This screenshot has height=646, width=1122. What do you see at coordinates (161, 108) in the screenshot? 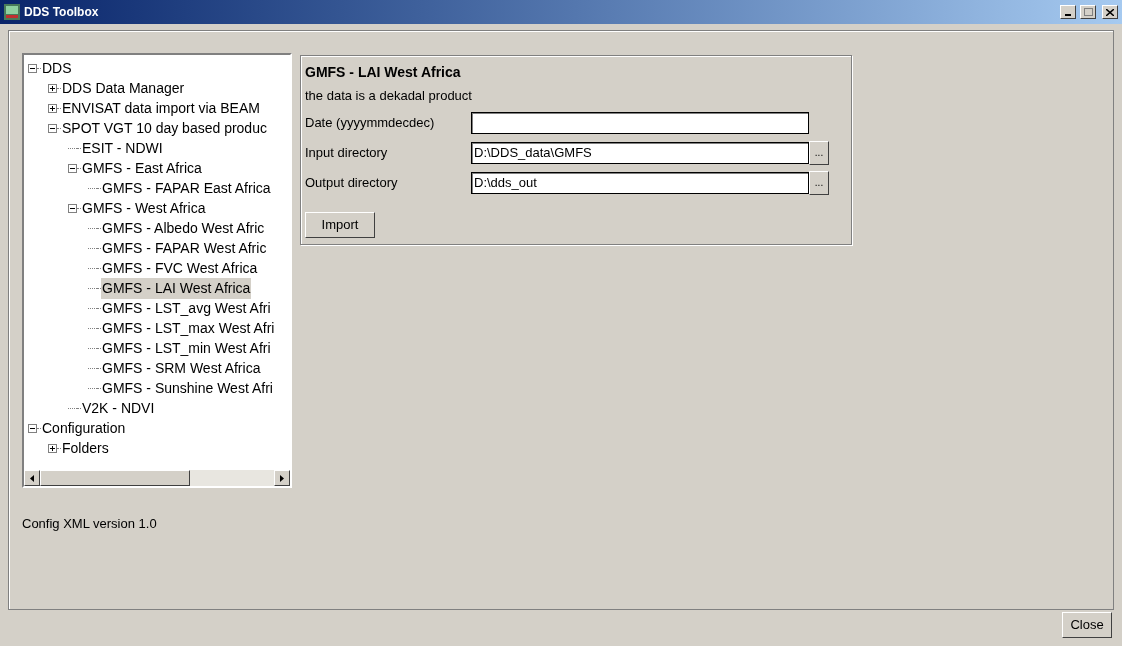
I see `tree-item: ENVISAT data import via BEAM` at bounding box center [161, 108].